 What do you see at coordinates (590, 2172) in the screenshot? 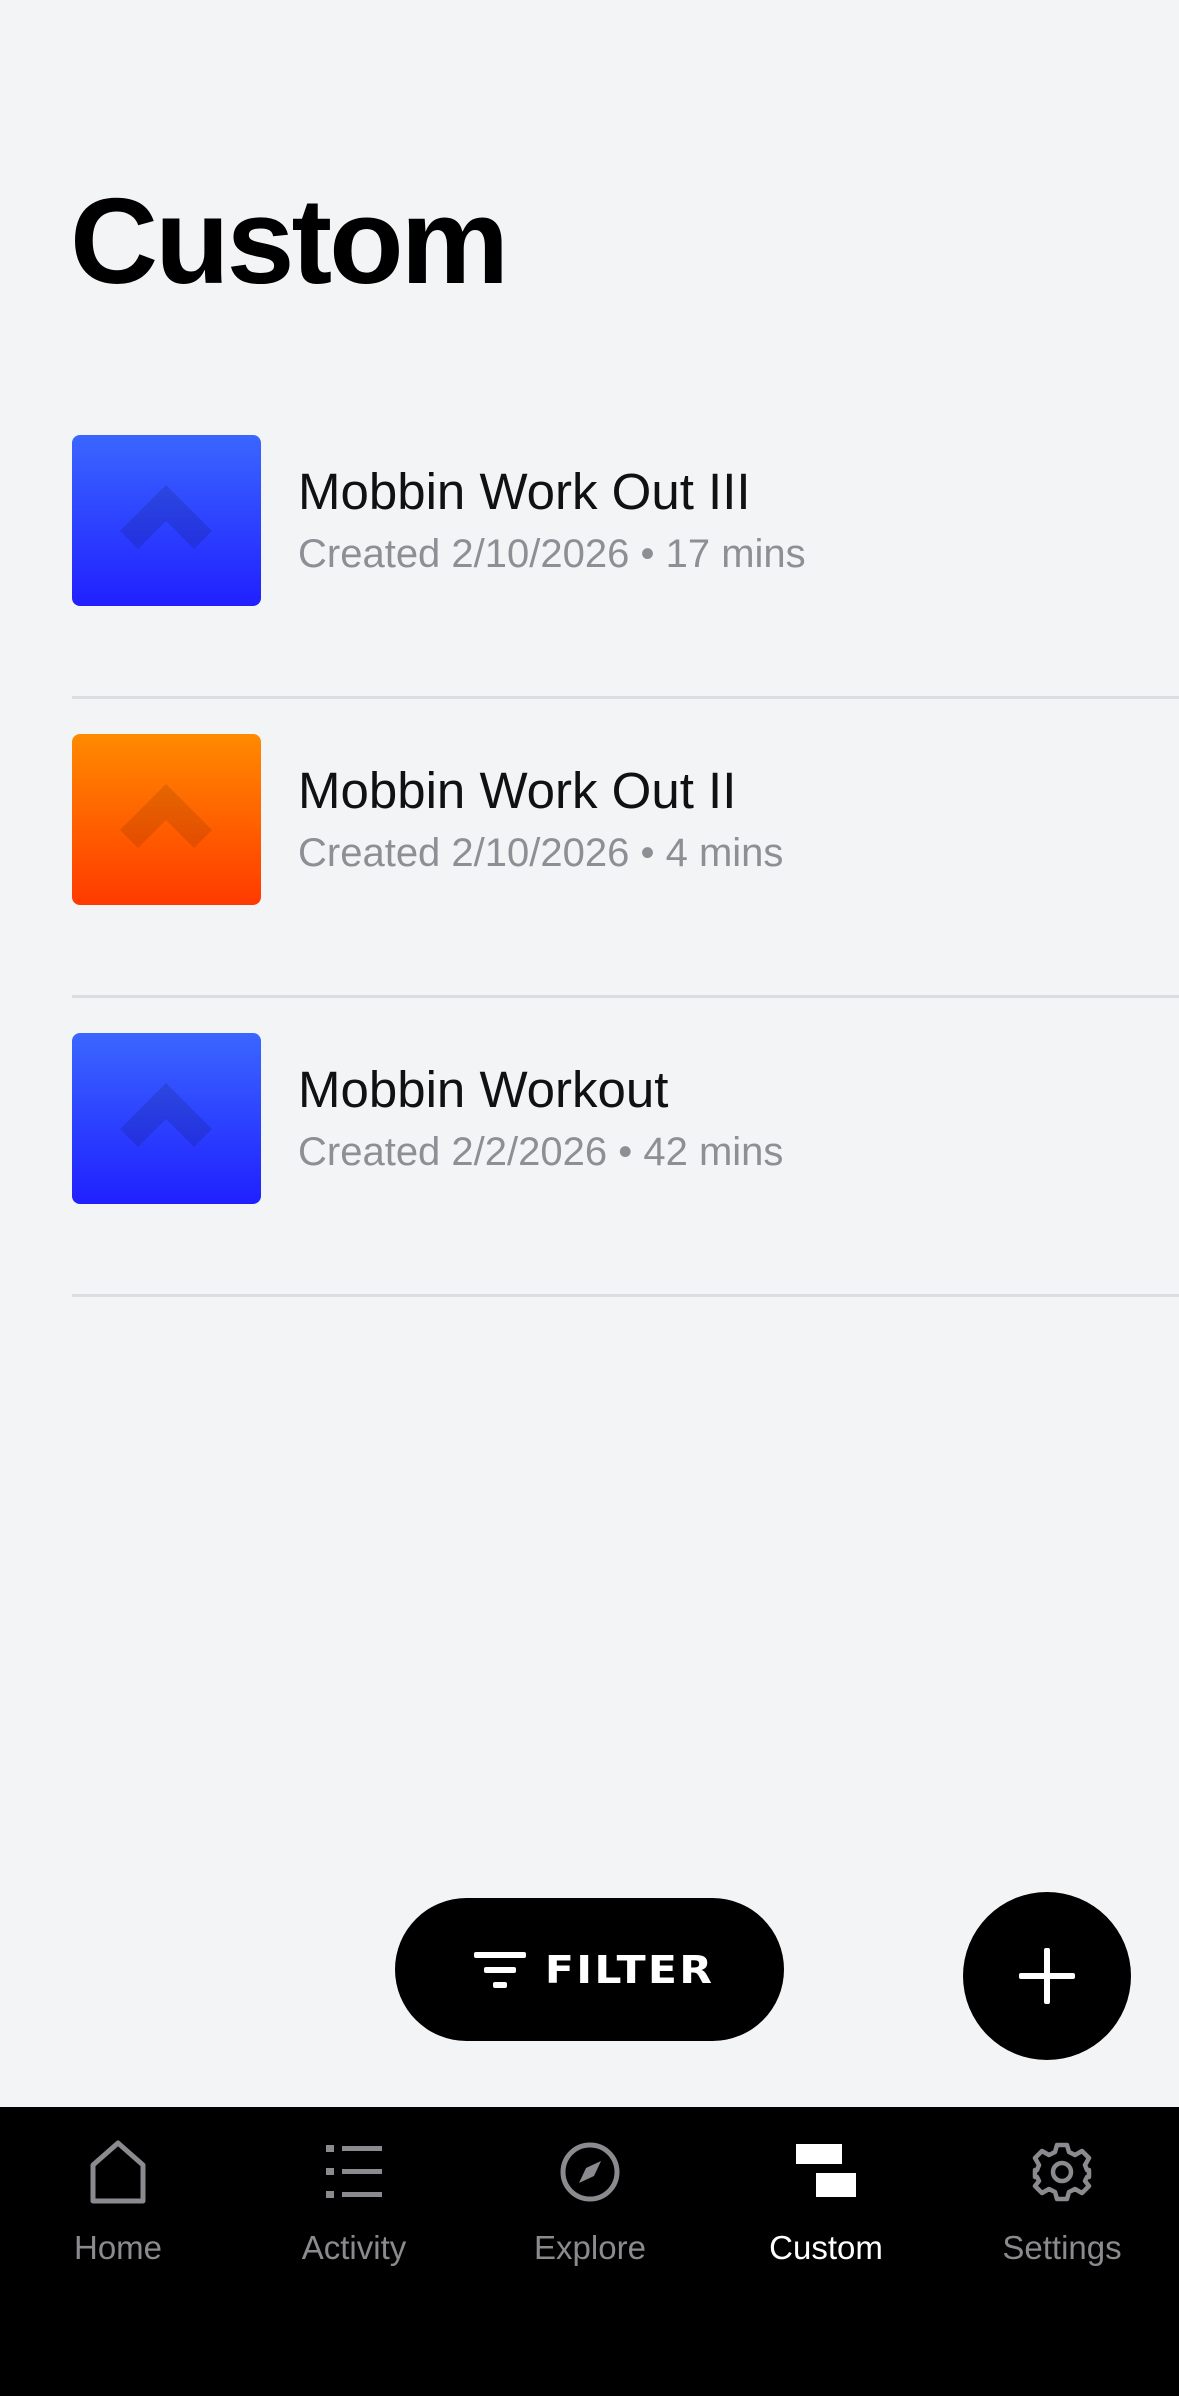
I see `compass-icon` at bounding box center [590, 2172].